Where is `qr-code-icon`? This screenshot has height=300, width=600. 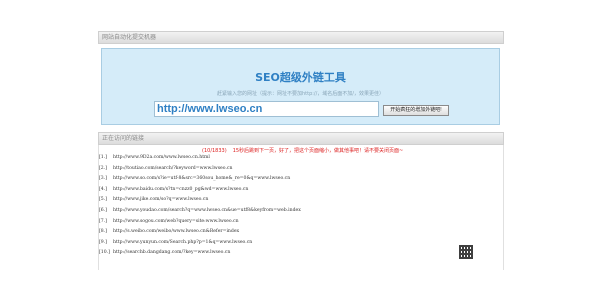
qr-code-icon is located at coordinates (466, 252).